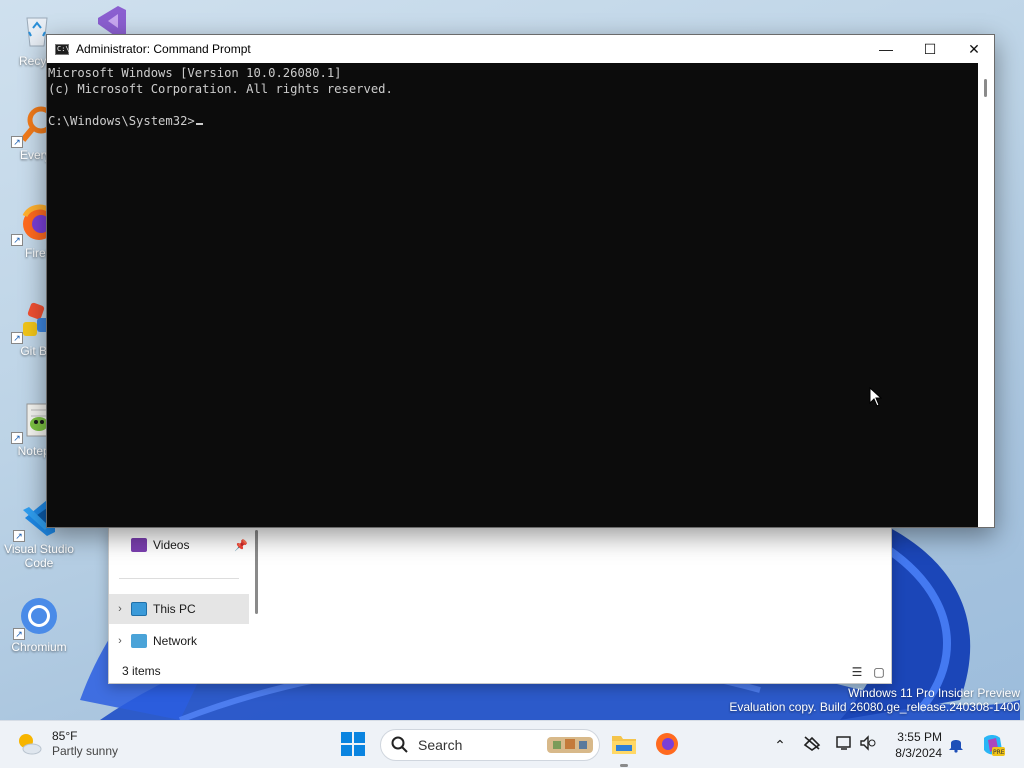 The image size is (1024, 768). I want to click on nav-item-network: › Network, so click(179, 641).